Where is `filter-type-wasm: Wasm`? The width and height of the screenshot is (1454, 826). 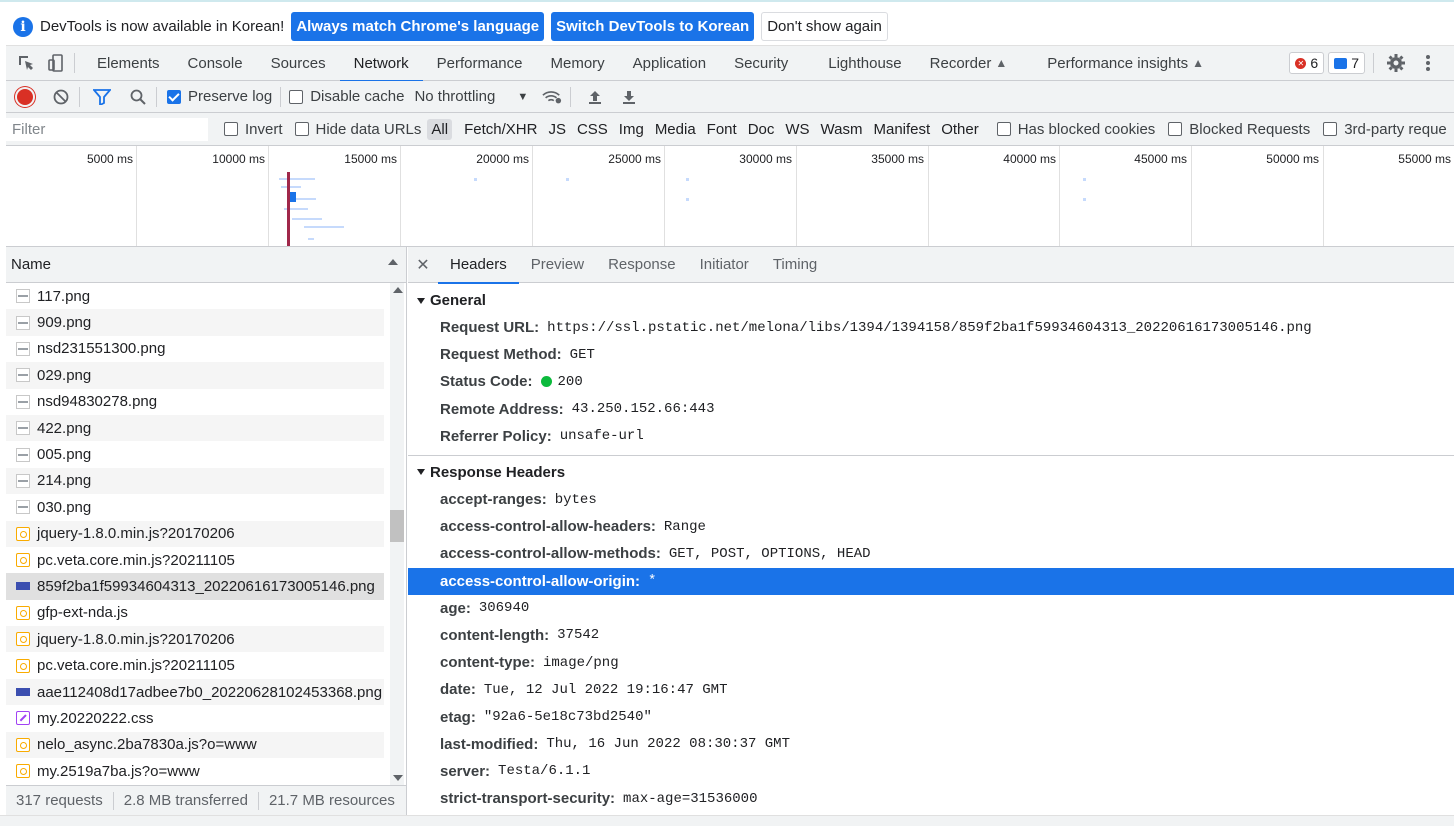
filter-type-wasm: Wasm is located at coordinates (842, 129).